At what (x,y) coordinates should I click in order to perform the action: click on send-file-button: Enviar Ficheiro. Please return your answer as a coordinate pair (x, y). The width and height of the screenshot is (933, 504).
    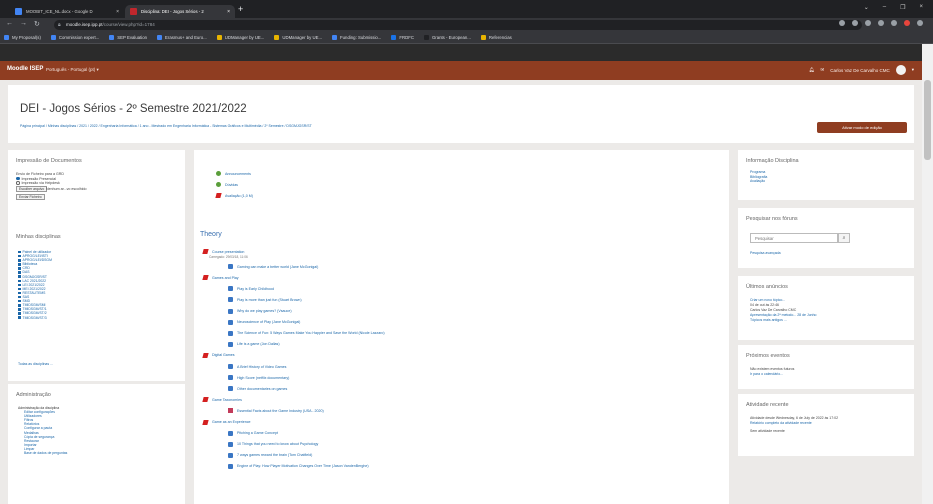
    Looking at the image, I should click on (30, 197).